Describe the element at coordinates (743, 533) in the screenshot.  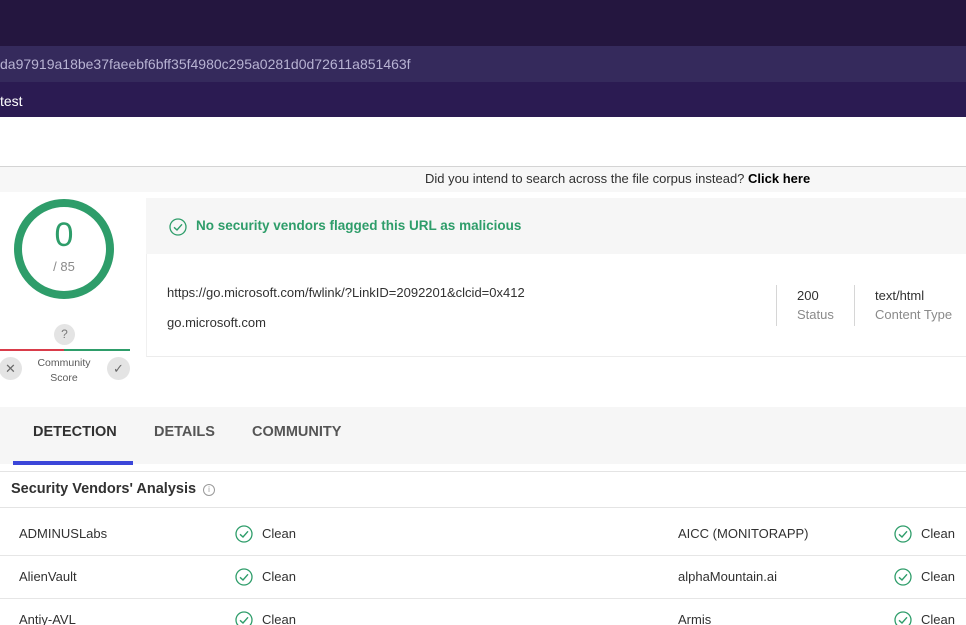
I see `vendor-name: AICC (MONITORAPP)` at that location.